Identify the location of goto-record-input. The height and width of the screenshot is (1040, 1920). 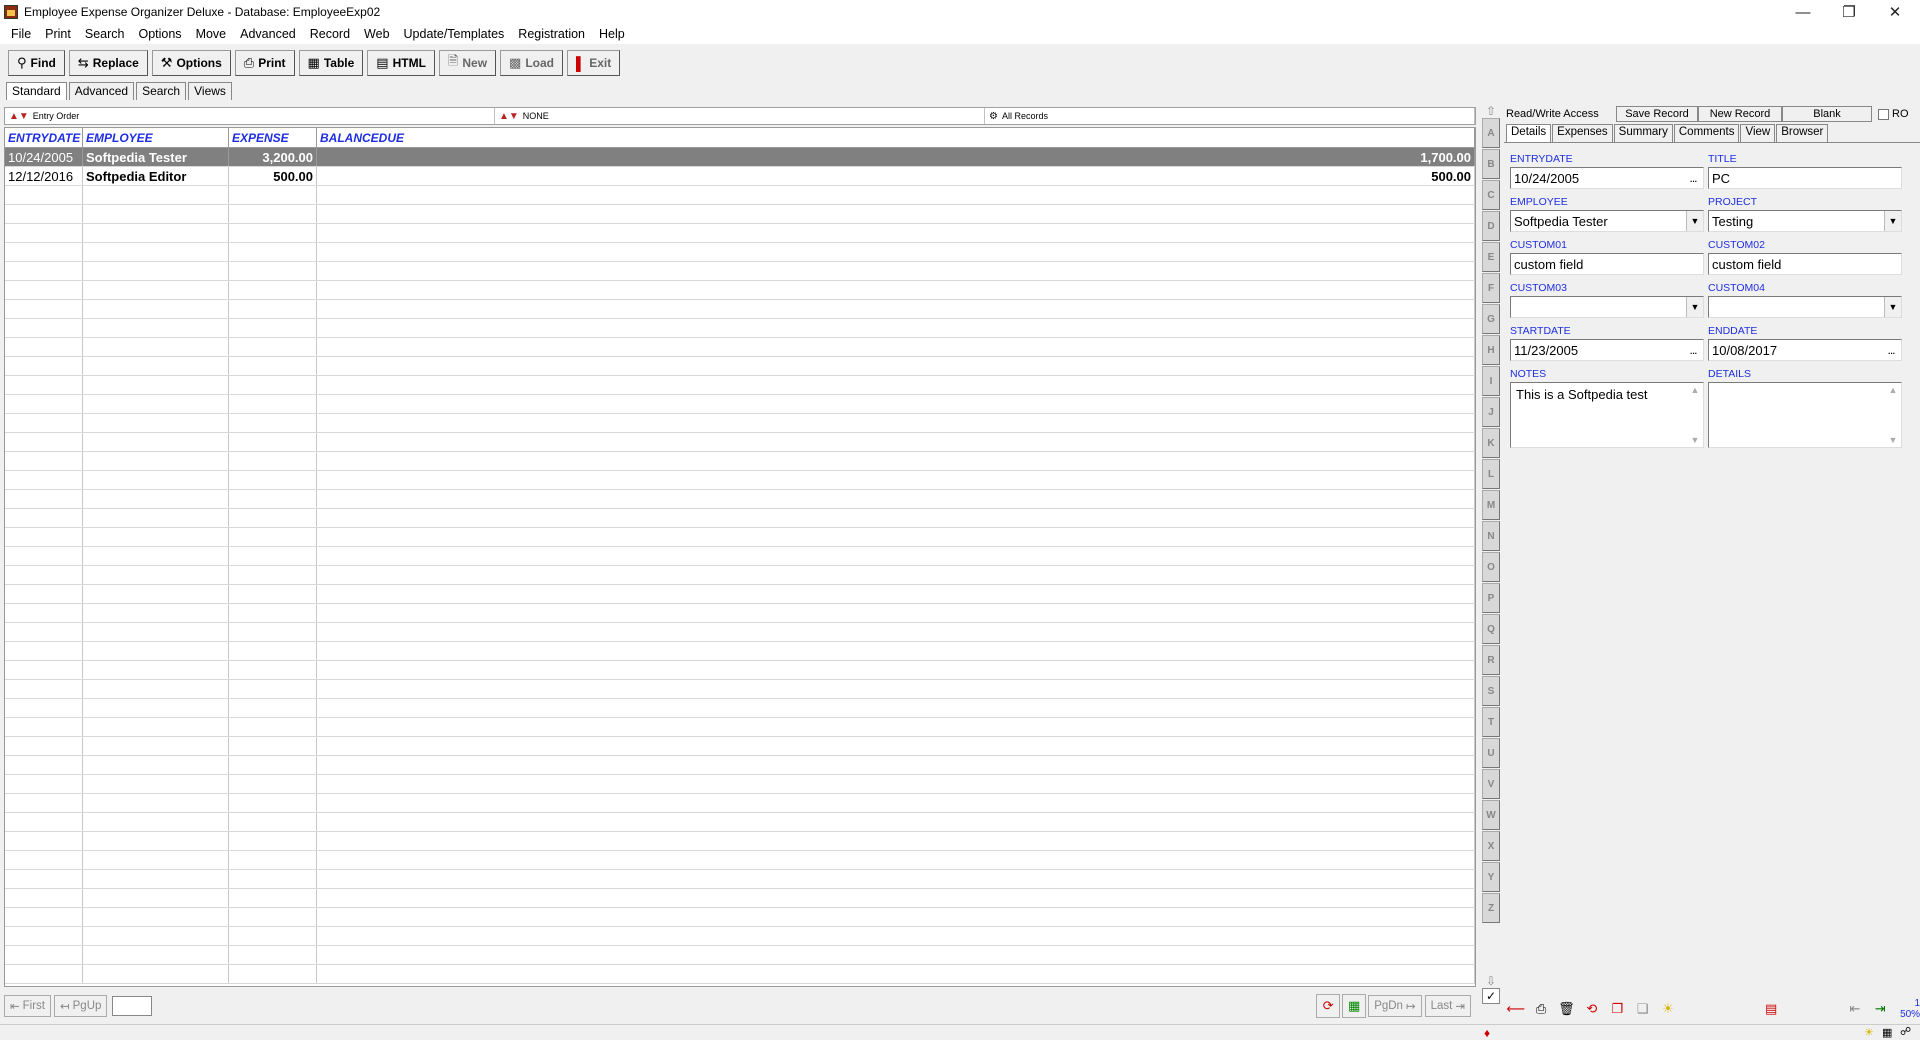
(132, 1006).